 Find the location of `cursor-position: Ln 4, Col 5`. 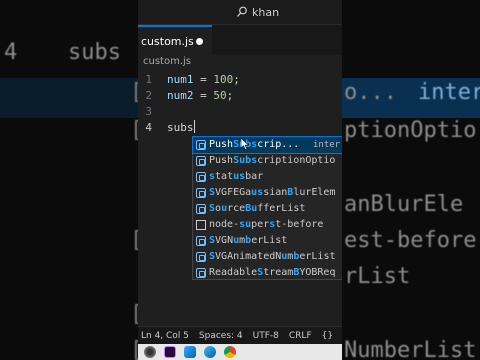

cursor-position: Ln 4, Col 5 is located at coordinates (165, 336).